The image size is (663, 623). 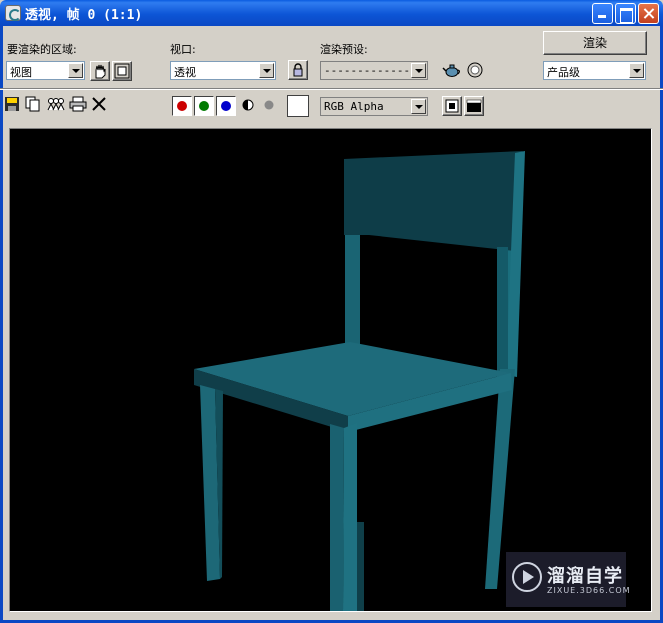 I want to click on print-icon, so click(x=78, y=104).